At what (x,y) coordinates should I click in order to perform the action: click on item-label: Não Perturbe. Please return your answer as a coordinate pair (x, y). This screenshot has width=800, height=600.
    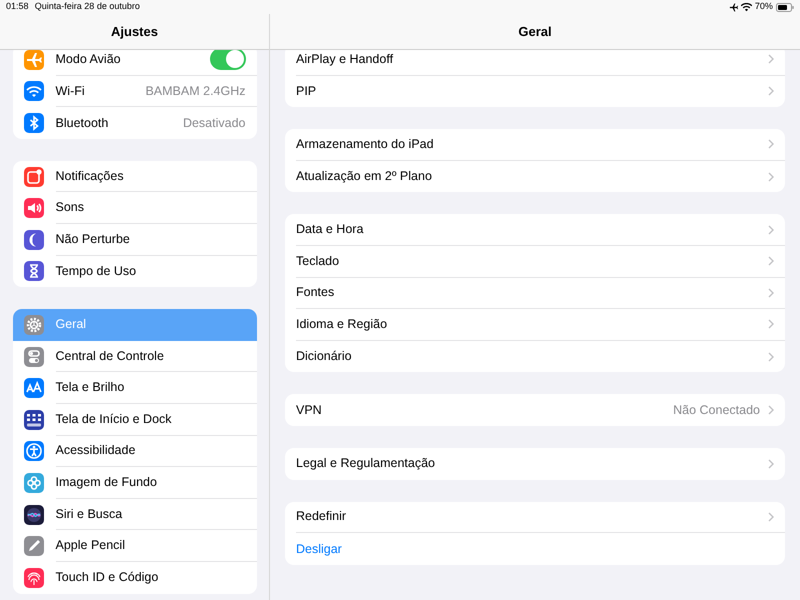
    Looking at the image, I should click on (93, 239).